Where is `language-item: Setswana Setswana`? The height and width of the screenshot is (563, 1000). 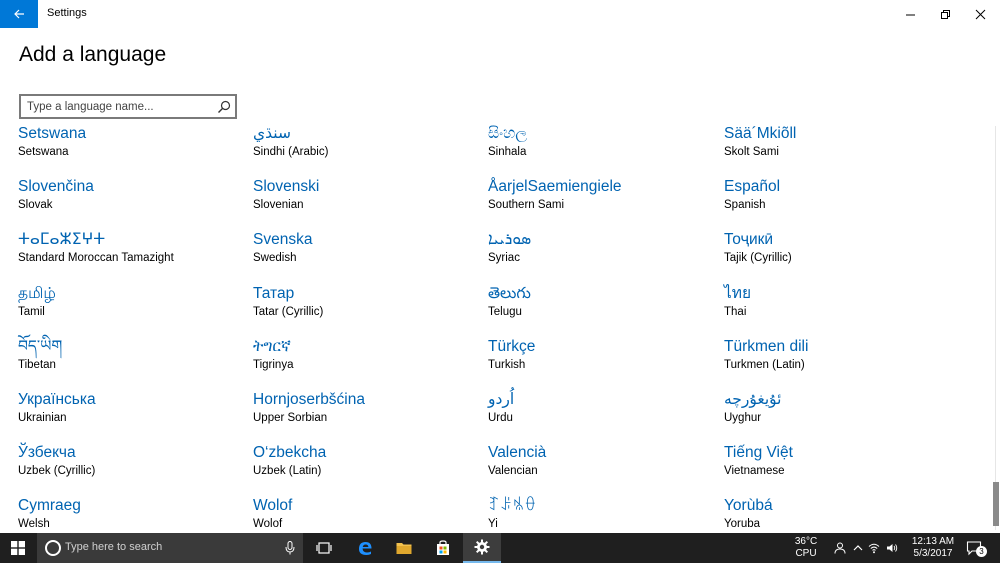
language-item: Setswana Setswana is located at coordinates (133, 147).